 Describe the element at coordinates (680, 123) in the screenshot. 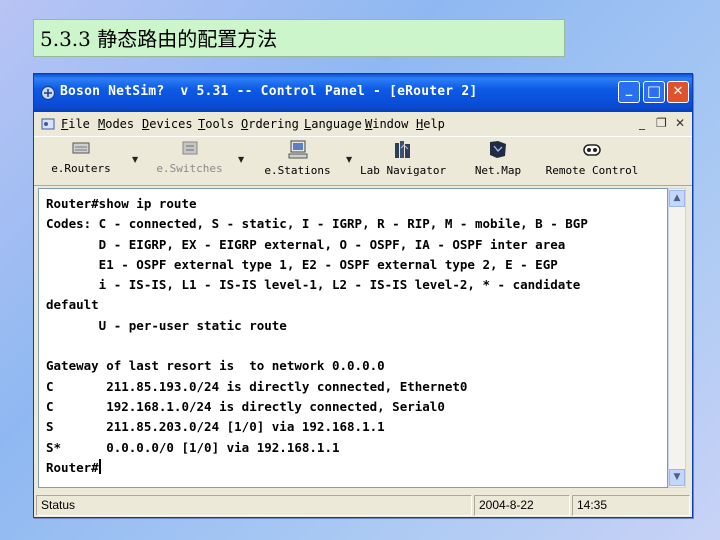

I see `mdi-close-icon: ✕` at that location.